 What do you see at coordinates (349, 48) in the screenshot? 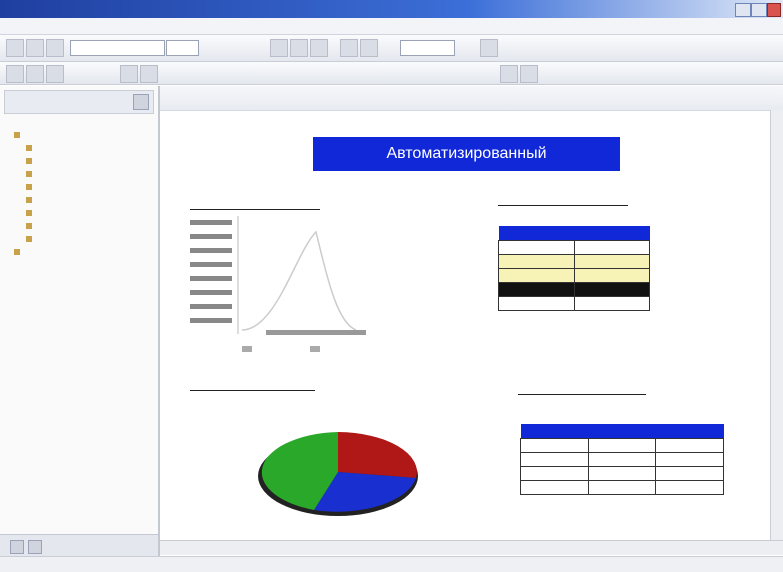
I see `align-left-icon` at bounding box center [349, 48].